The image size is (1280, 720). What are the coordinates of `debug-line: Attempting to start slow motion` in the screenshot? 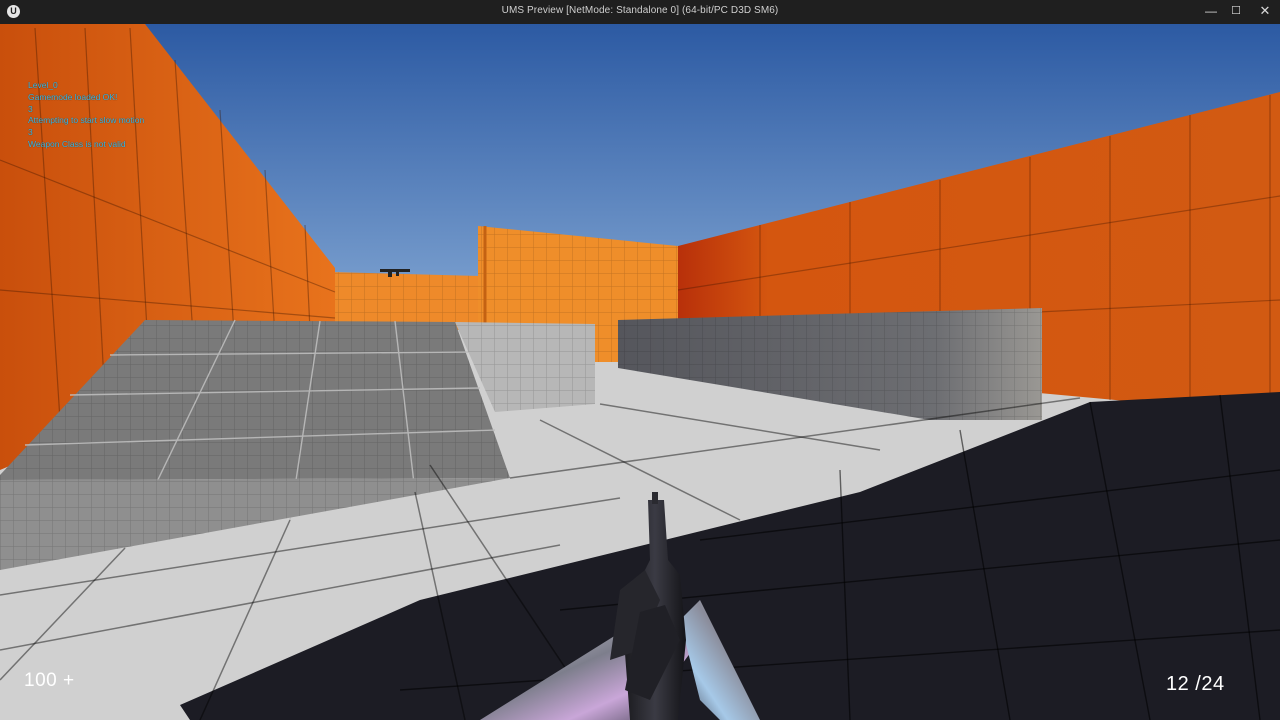 It's located at (86, 120).